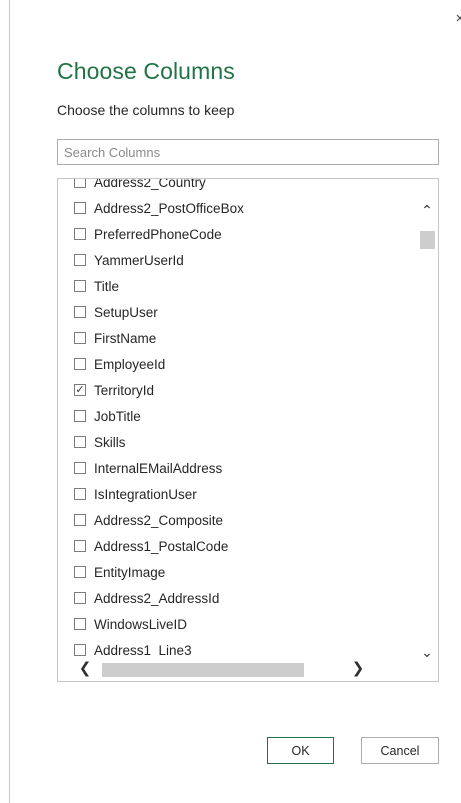  Describe the element at coordinates (141, 624) in the screenshot. I see `column-item-label: WindowsLiveID` at that location.